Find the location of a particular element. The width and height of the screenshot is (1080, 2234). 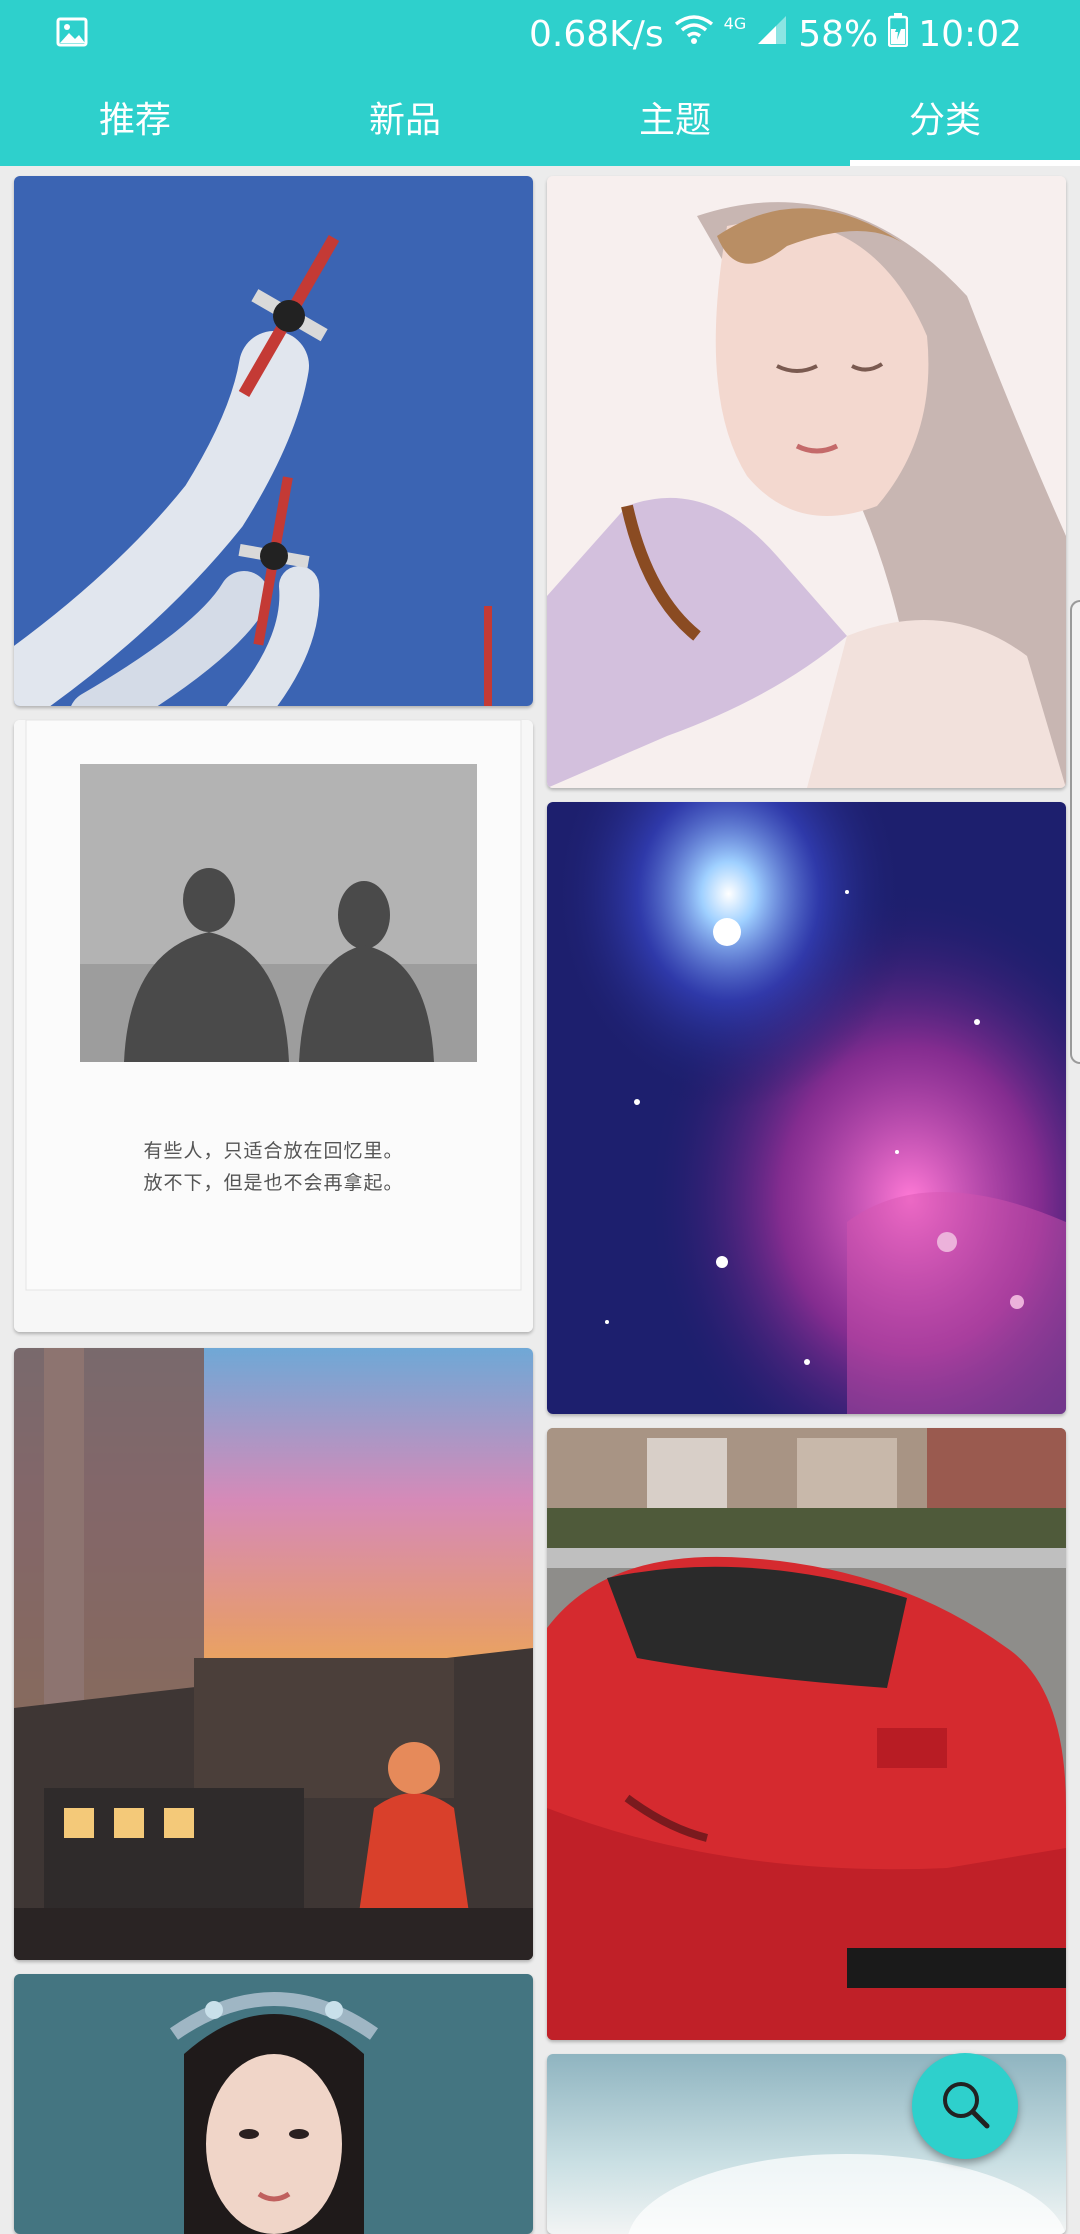

wallpaper-red-car is located at coordinates (806, 1734).